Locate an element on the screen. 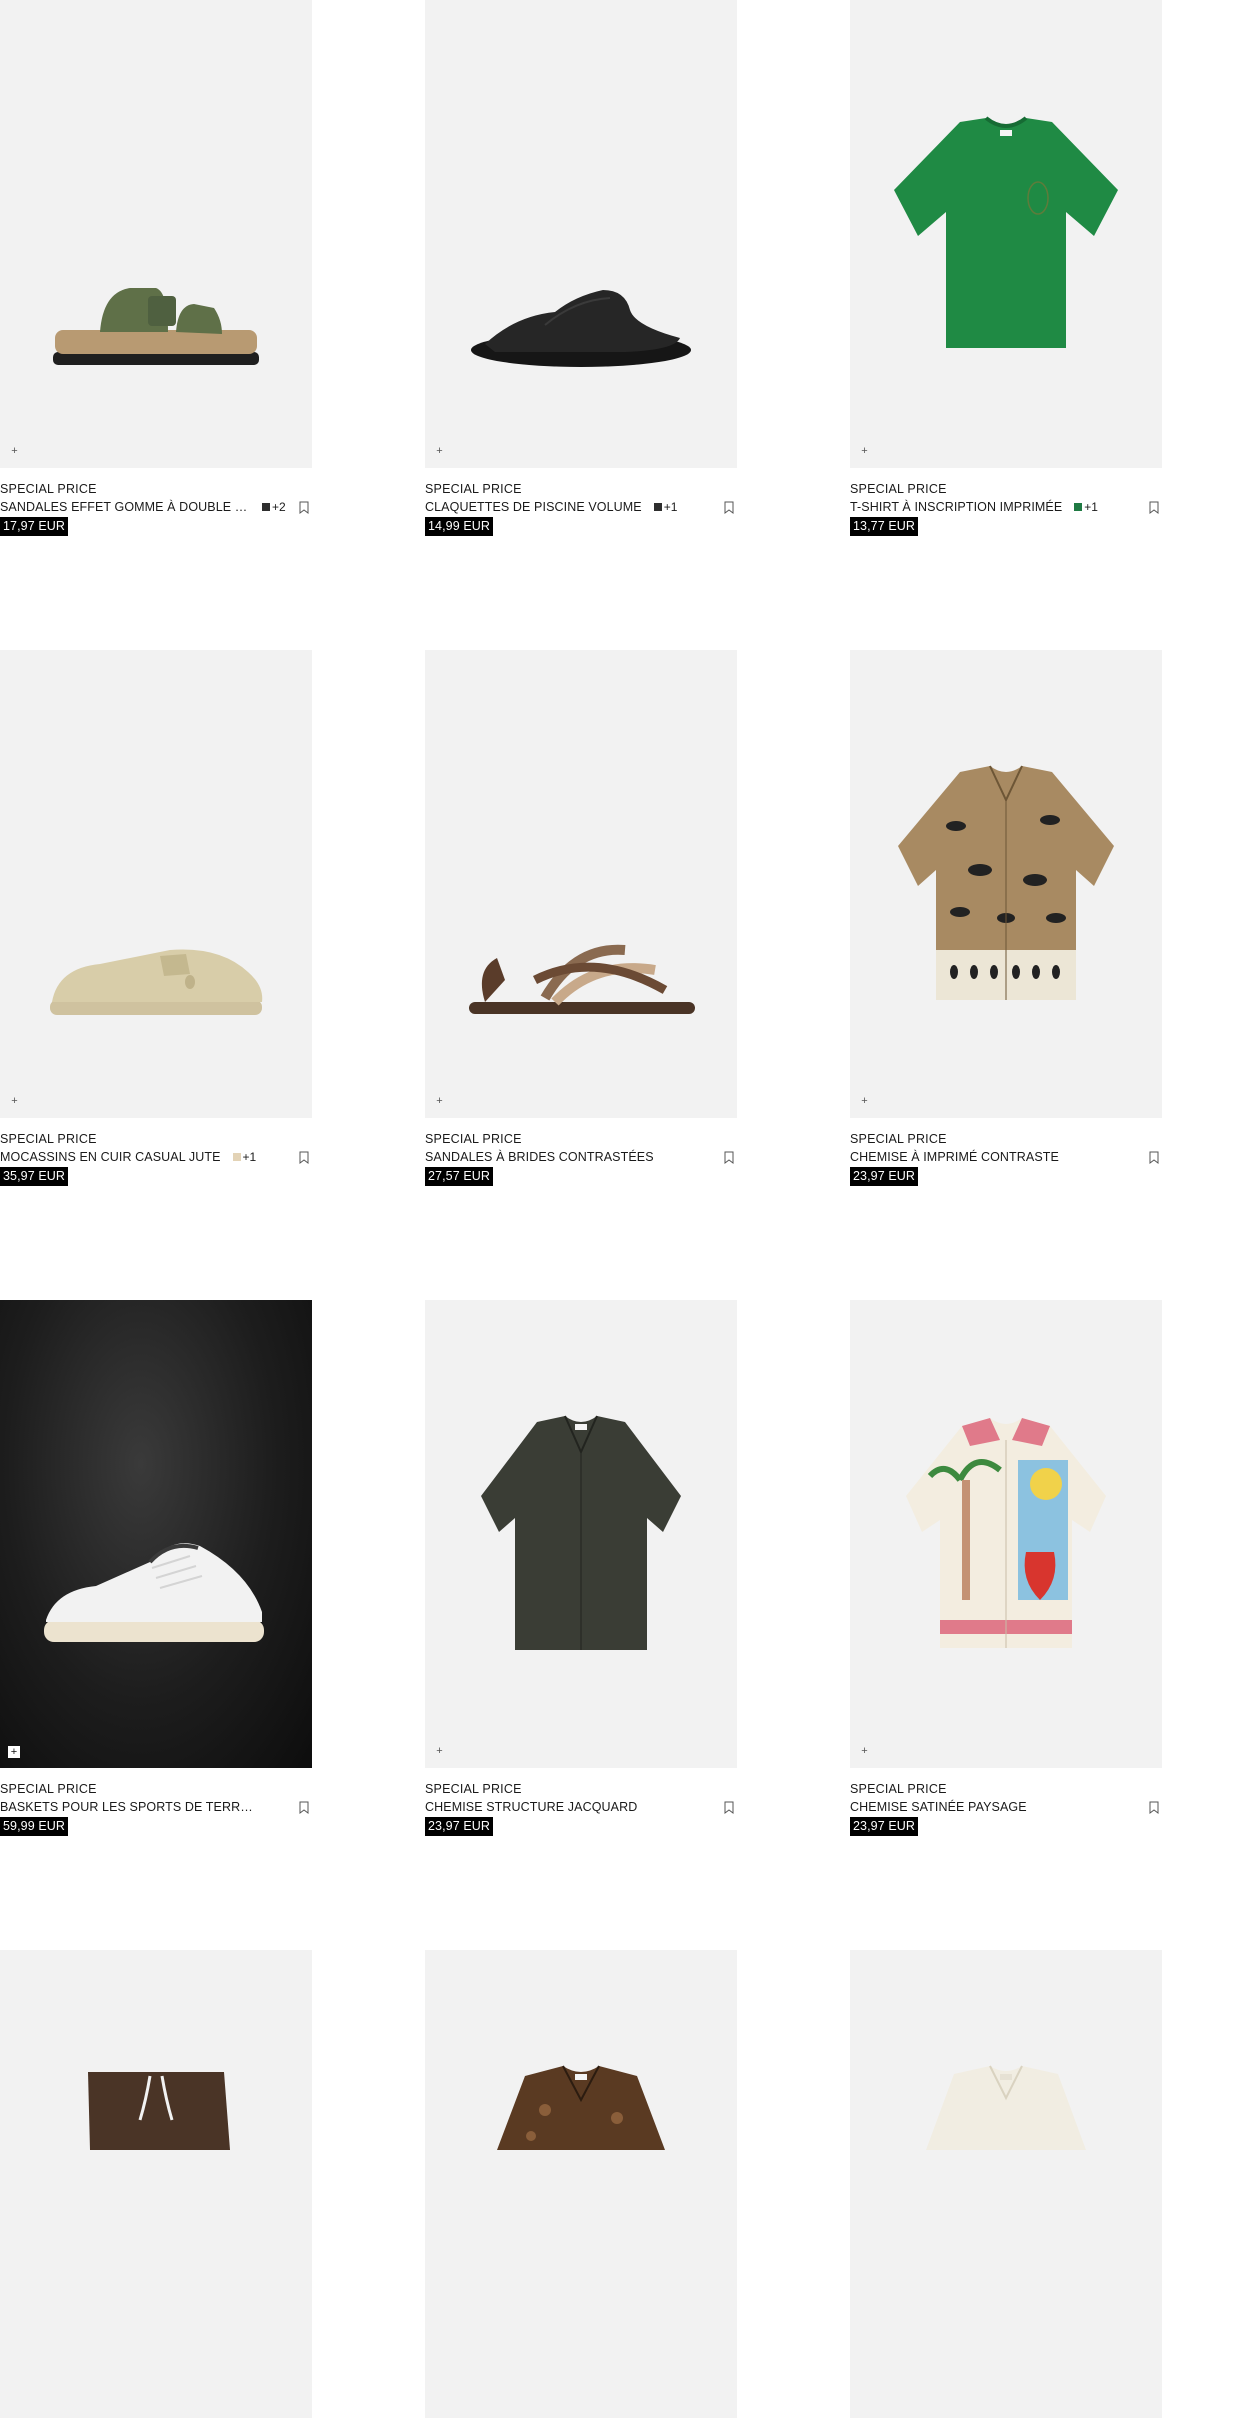  product-price: 13,77 EUR is located at coordinates (884, 526).